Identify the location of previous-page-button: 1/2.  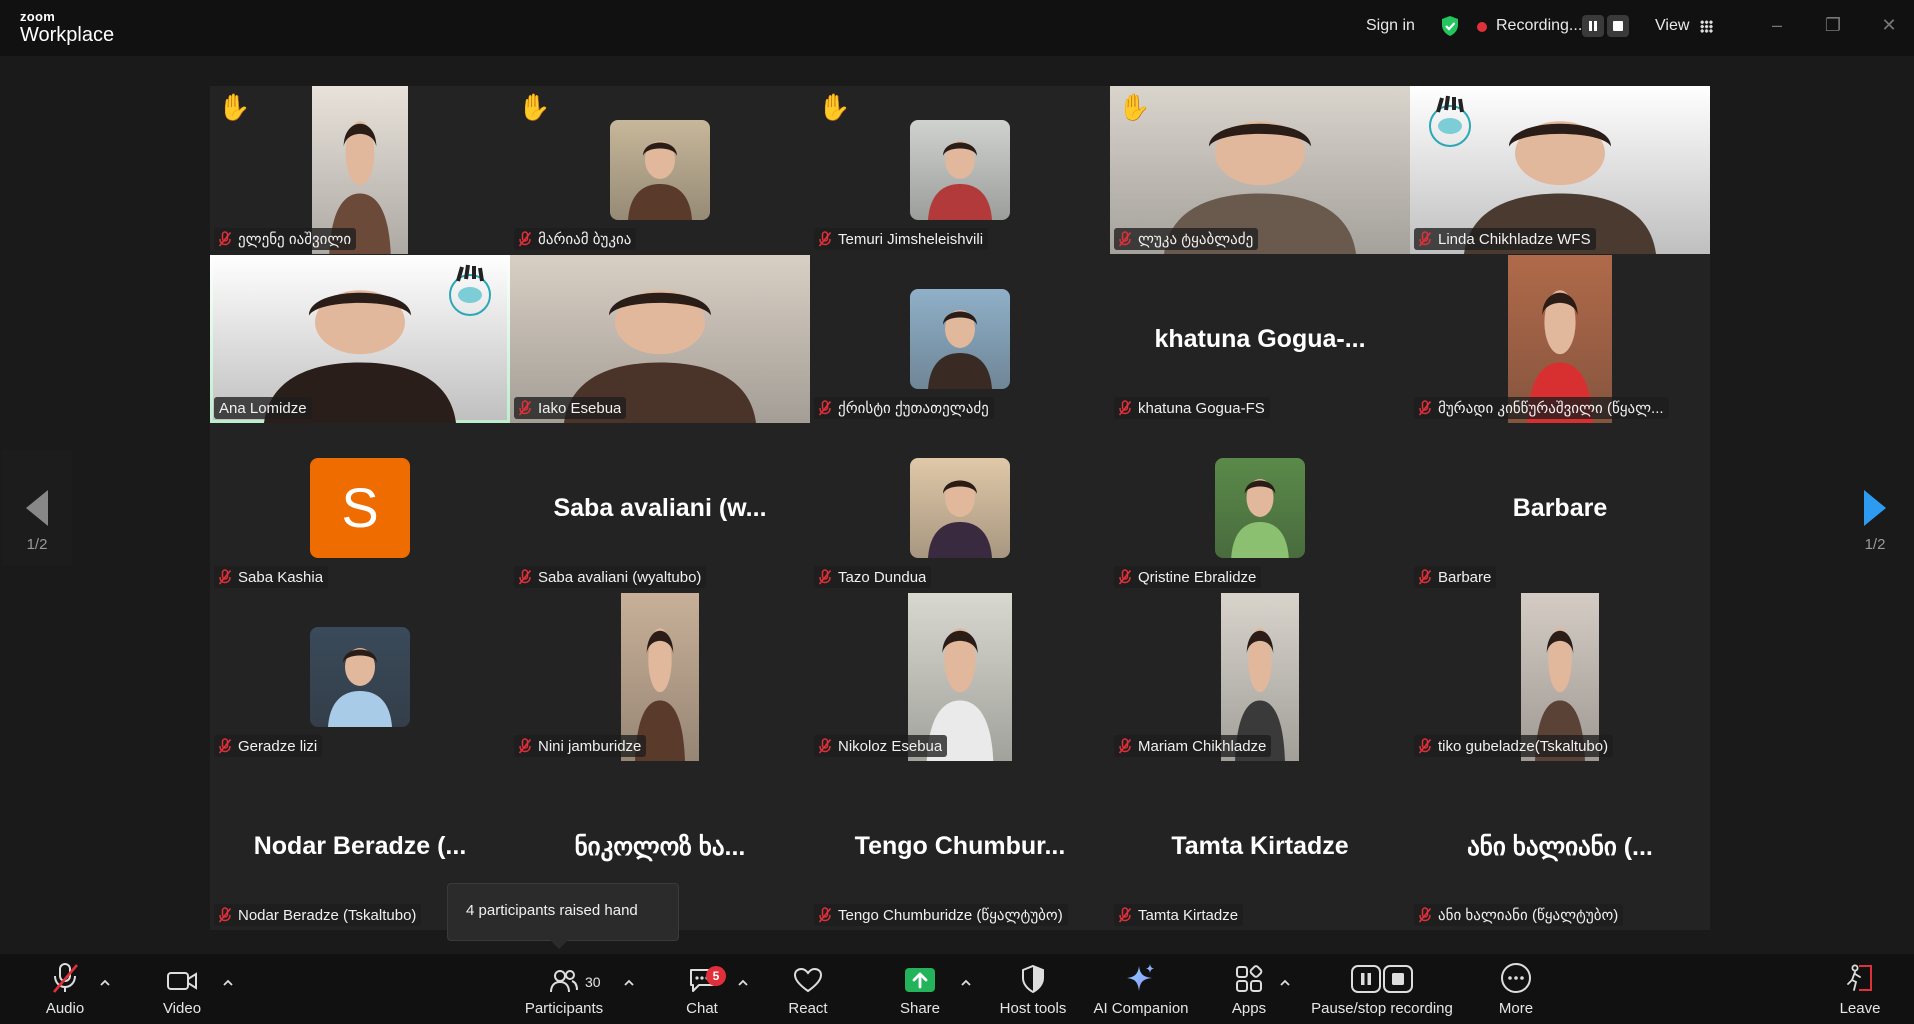
(37, 507).